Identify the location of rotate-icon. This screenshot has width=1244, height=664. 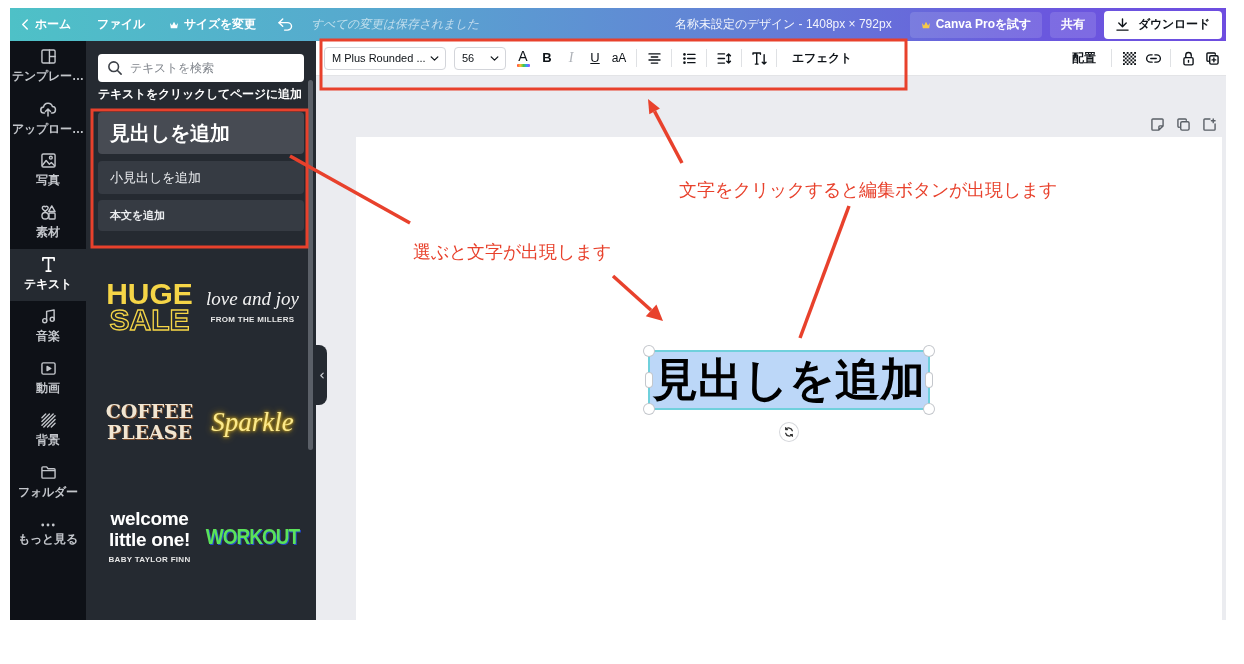
(789, 432).